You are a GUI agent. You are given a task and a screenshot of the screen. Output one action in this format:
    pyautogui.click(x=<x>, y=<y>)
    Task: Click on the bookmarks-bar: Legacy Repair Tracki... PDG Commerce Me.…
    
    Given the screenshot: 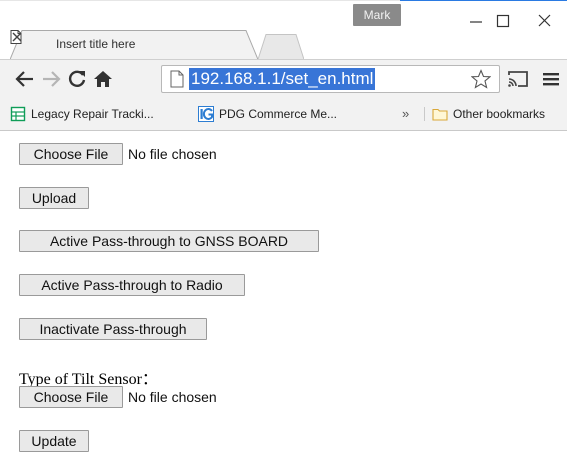 What is the action you would take?
    pyautogui.click(x=283, y=114)
    